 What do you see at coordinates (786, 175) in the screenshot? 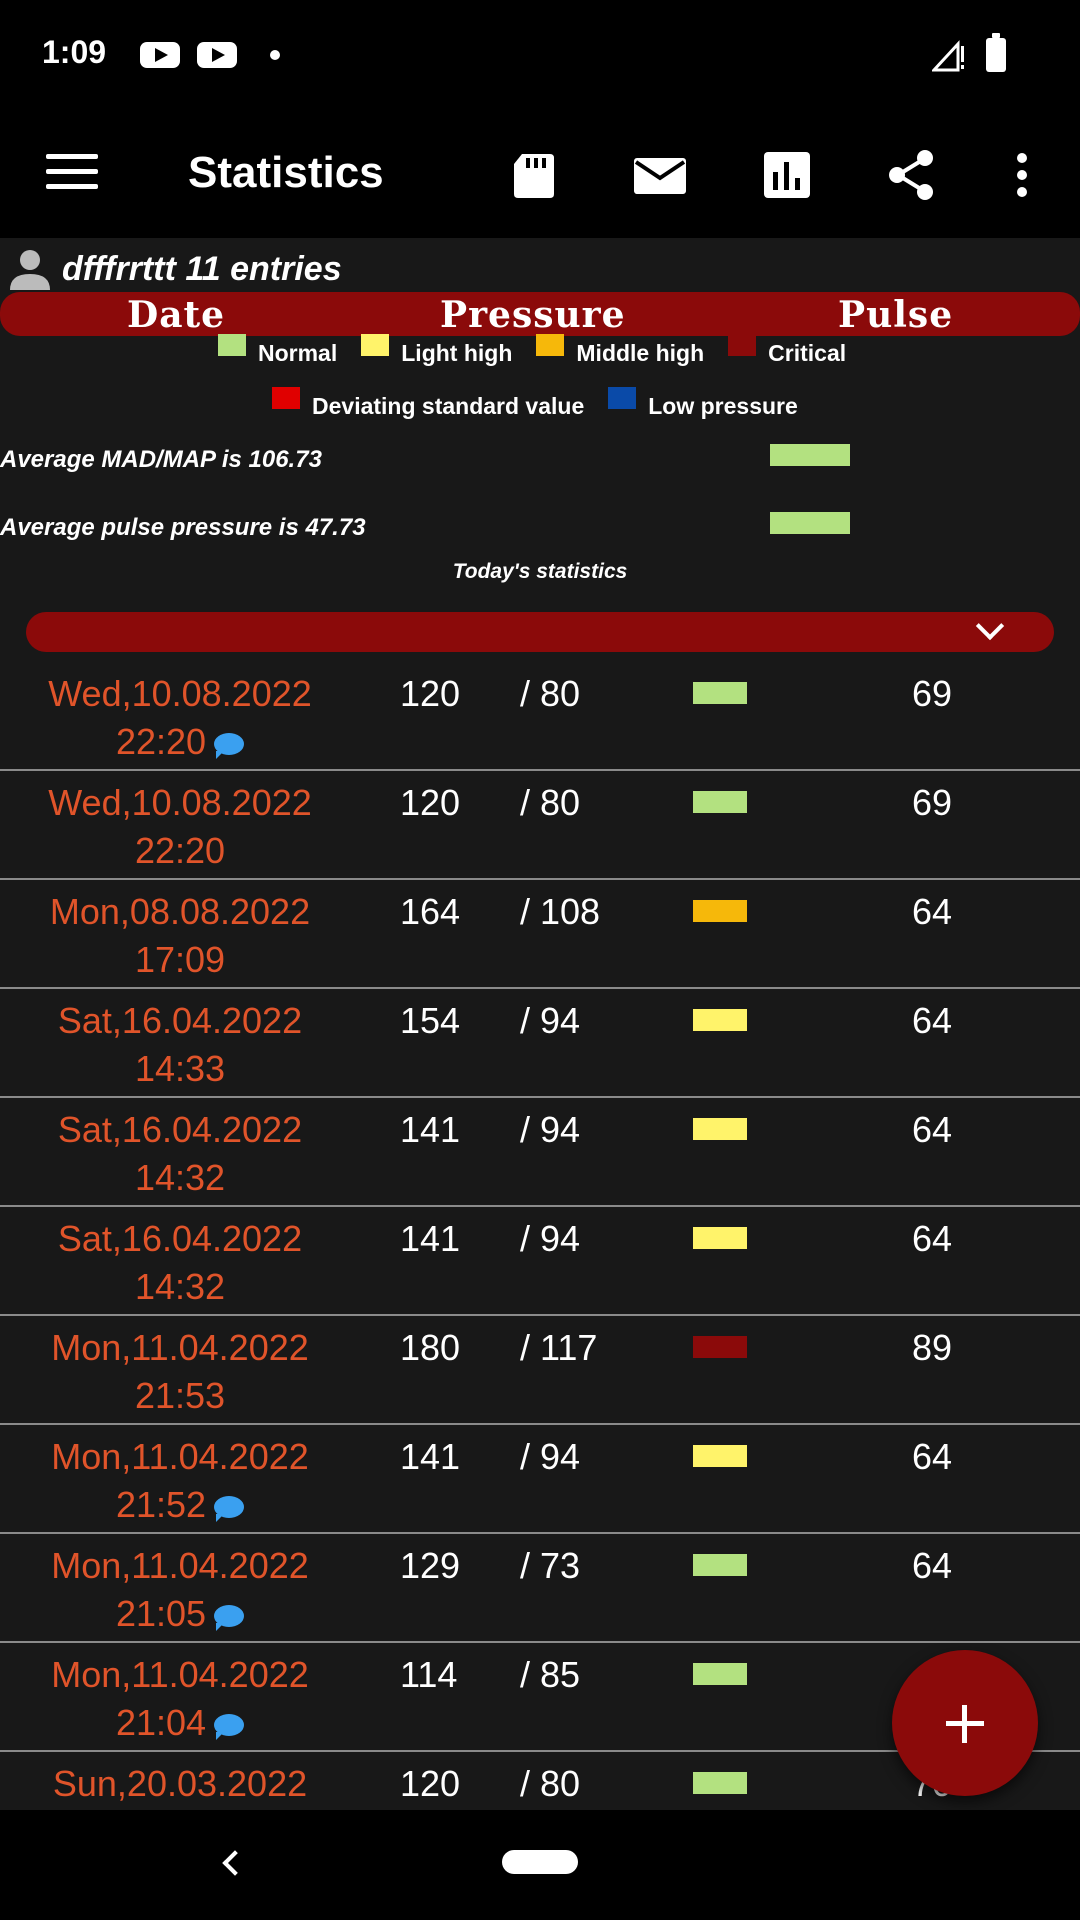
I see `bar-chart-icon` at bounding box center [786, 175].